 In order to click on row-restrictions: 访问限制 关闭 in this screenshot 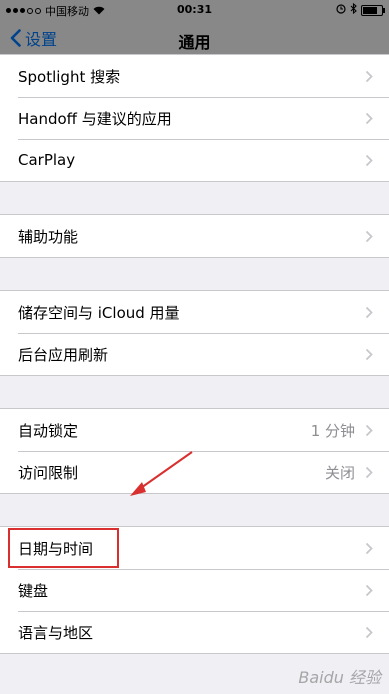, I will do `click(194, 472)`.